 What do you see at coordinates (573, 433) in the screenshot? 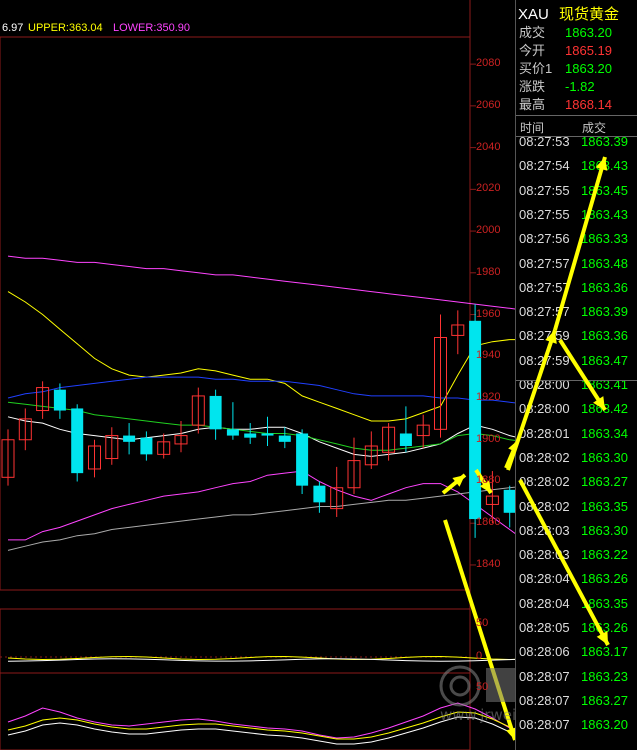
I see `tick-row: 08:28:01 1863.34` at bounding box center [573, 433].